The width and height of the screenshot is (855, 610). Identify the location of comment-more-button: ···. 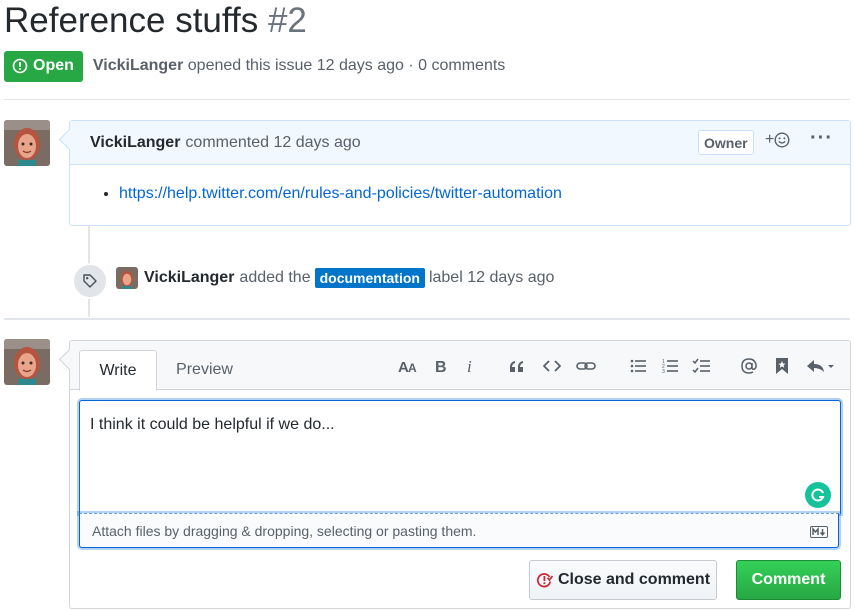
(821, 138).